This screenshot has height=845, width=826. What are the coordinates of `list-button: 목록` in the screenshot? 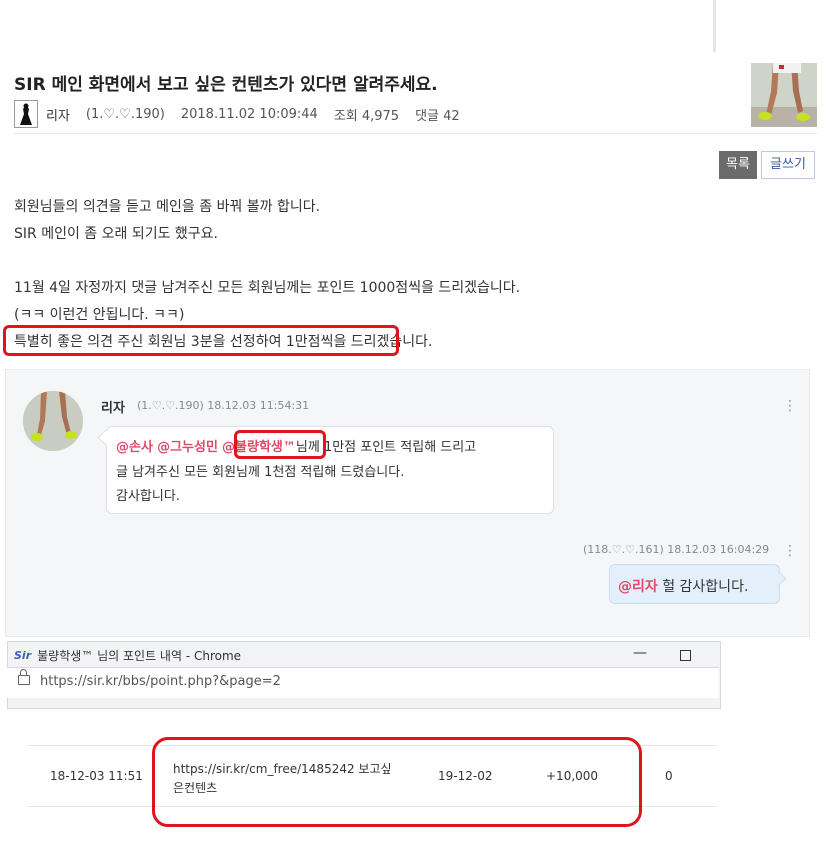 It's located at (738, 165).